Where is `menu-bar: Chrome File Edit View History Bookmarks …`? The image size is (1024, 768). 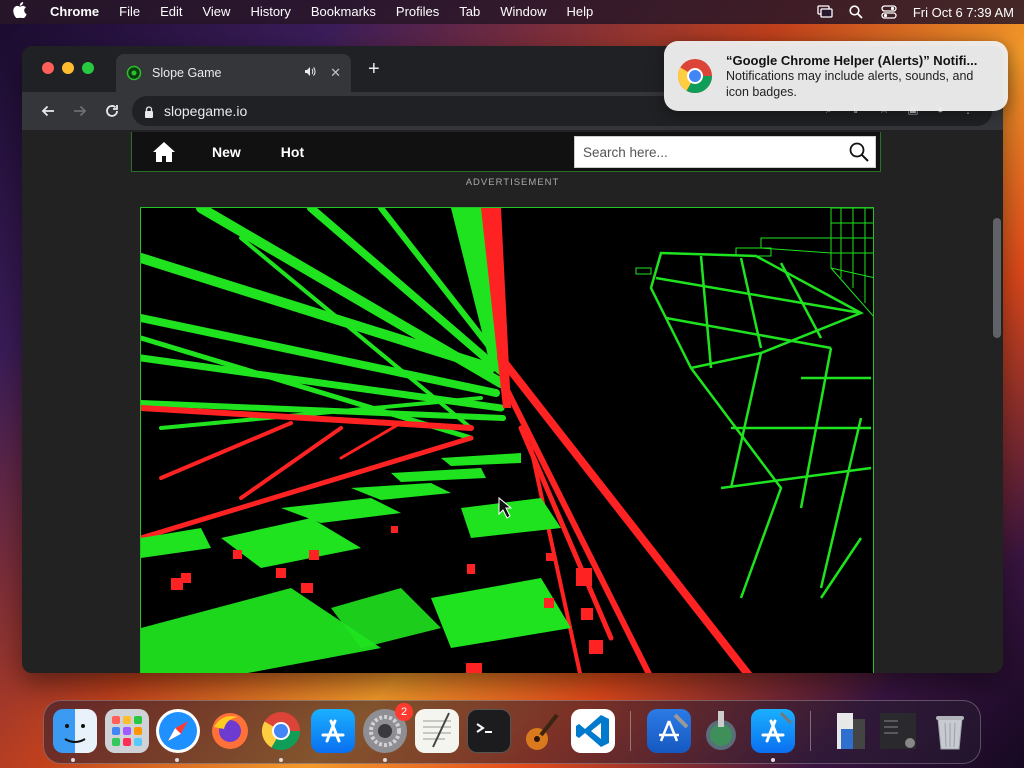
menu-bar: Chrome File Edit View History Bookmarks … is located at coordinates (512, 12).